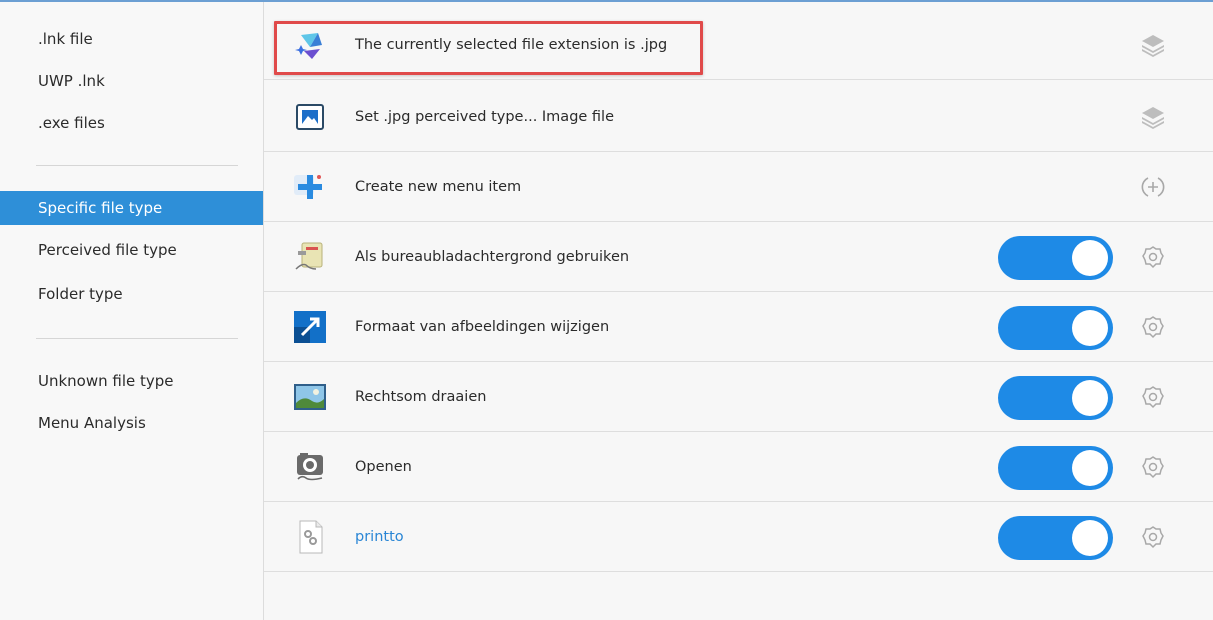 Image resolution: width=1213 pixels, height=620 pixels. I want to click on add-circle-icon, so click(1153, 187).